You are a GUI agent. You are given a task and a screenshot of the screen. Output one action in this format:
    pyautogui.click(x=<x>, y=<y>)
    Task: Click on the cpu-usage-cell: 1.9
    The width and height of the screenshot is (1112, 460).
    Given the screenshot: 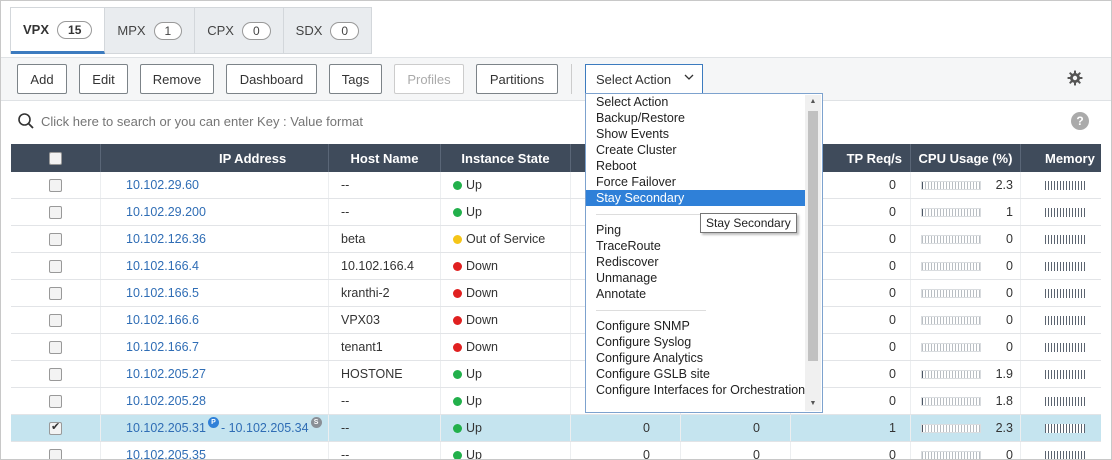 What is the action you would take?
    pyautogui.click(x=966, y=374)
    